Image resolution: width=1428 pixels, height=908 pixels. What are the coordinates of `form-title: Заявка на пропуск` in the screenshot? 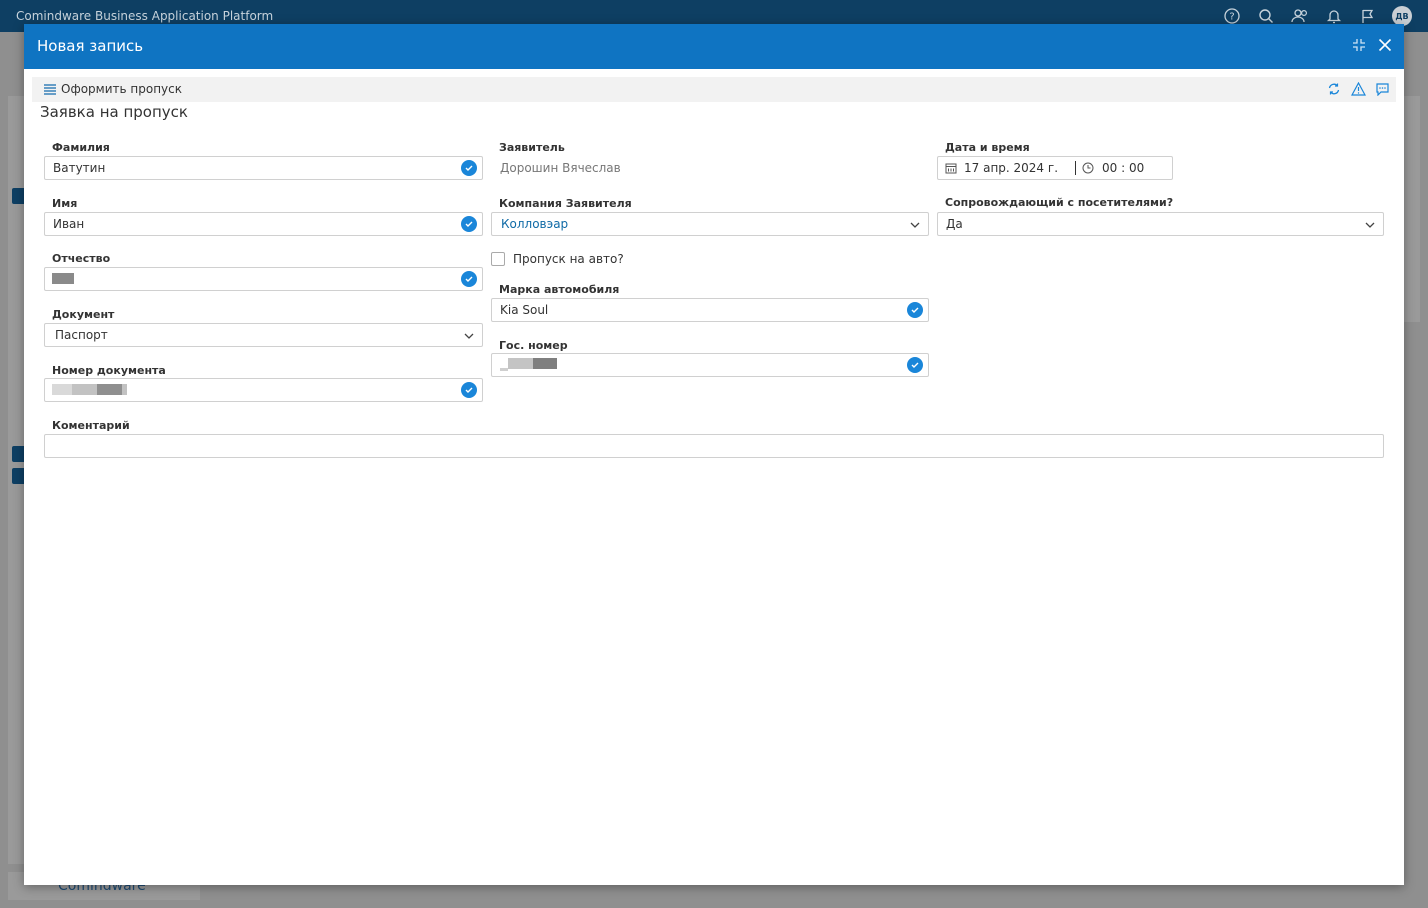 It's located at (114, 112).